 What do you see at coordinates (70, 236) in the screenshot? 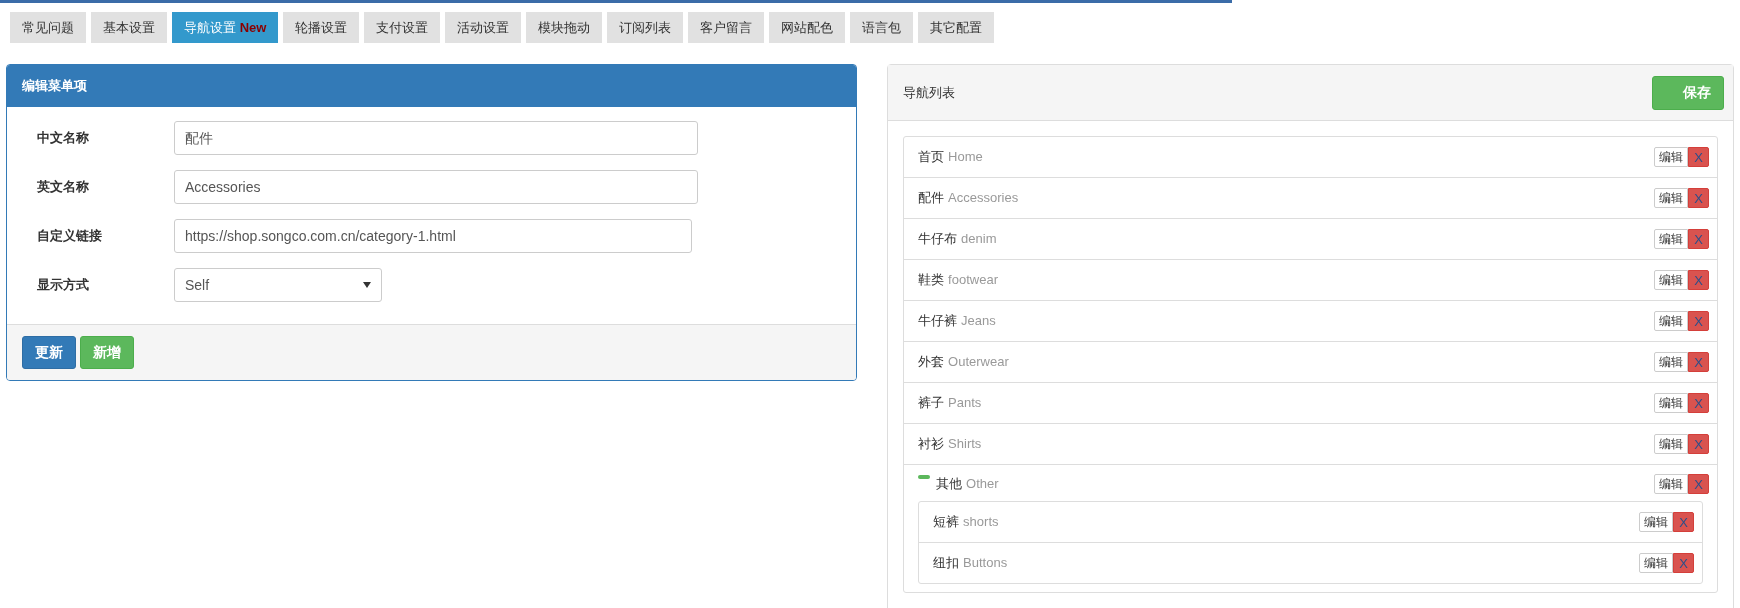
I see `field-label: 自定义链接` at bounding box center [70, 236].